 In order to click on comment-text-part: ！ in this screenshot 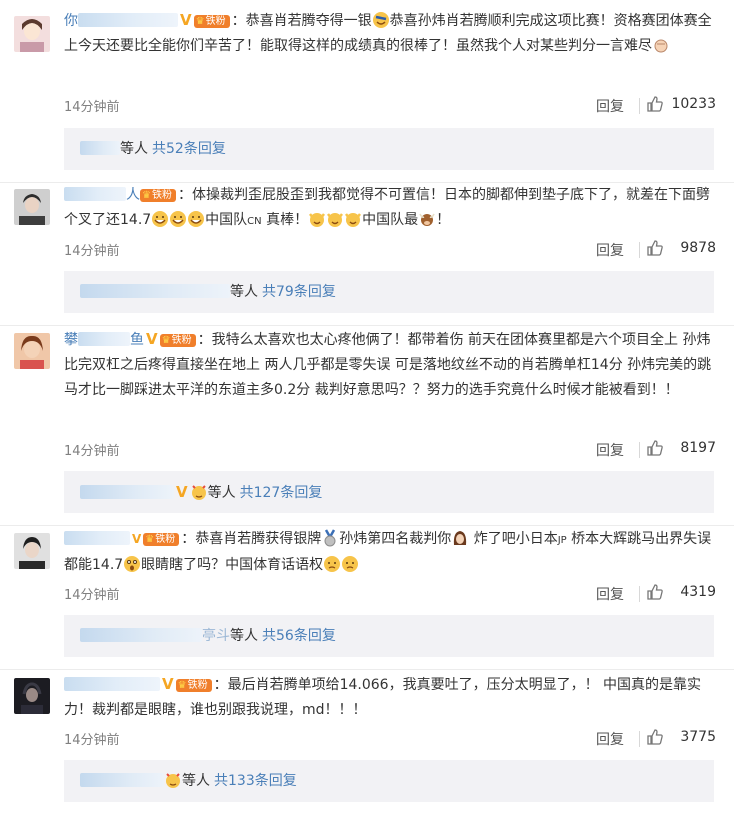, I will do `click(443, 220)`.